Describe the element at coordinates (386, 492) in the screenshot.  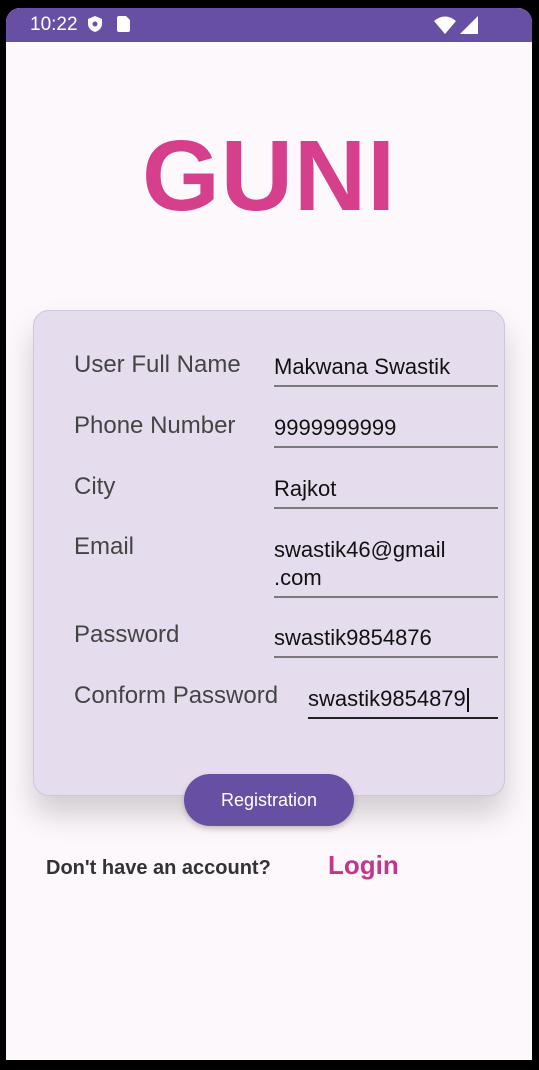
I see `city-field: Rajkot` at that location.